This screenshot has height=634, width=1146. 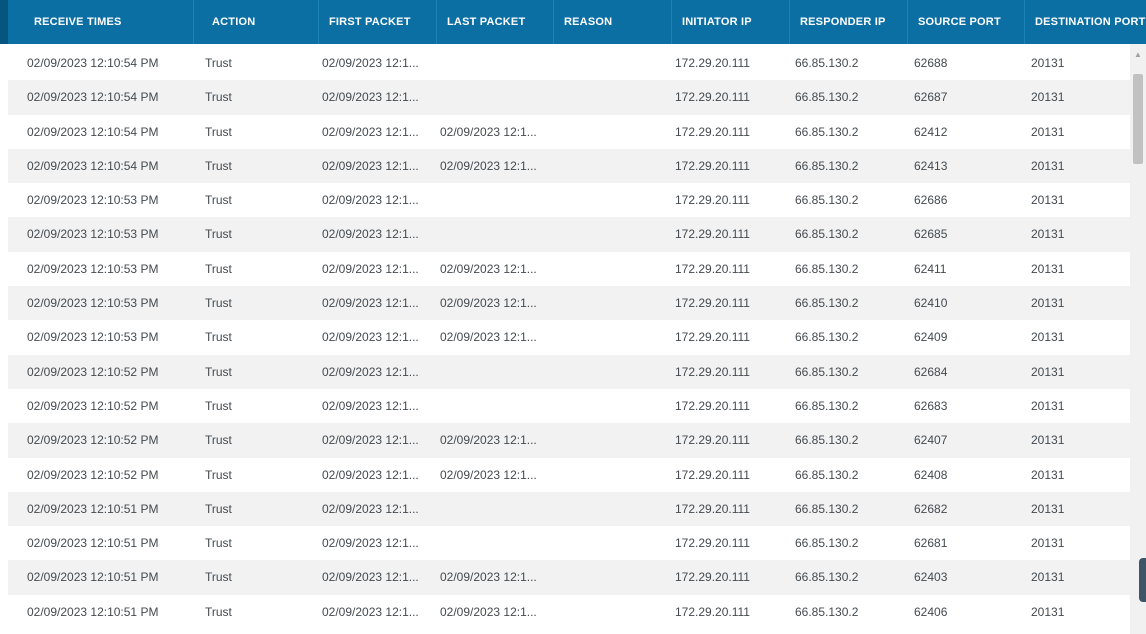 I want to click on chevron-up-icon: ▲, so click(x=1138, y=55).